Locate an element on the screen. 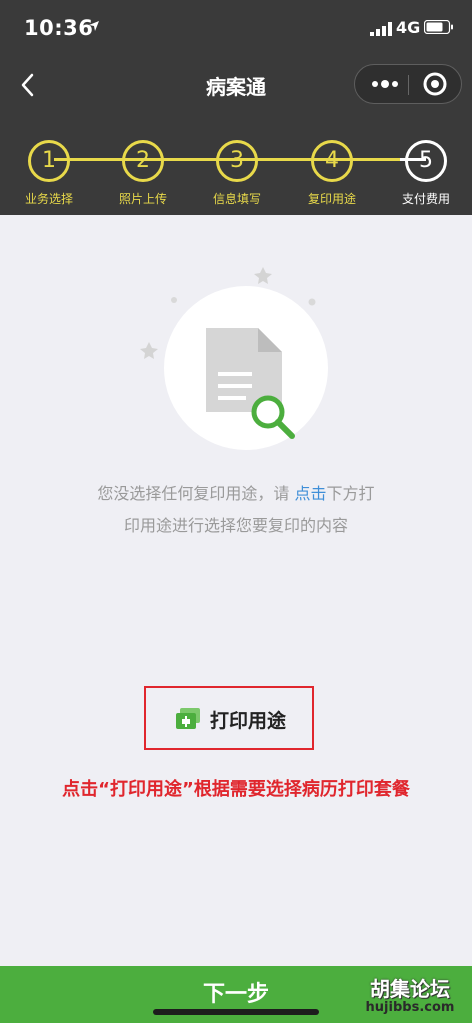 The height and width of the screenshot is (1023, 472). step-label: 照片上传 is located at coordinates (142, 199).